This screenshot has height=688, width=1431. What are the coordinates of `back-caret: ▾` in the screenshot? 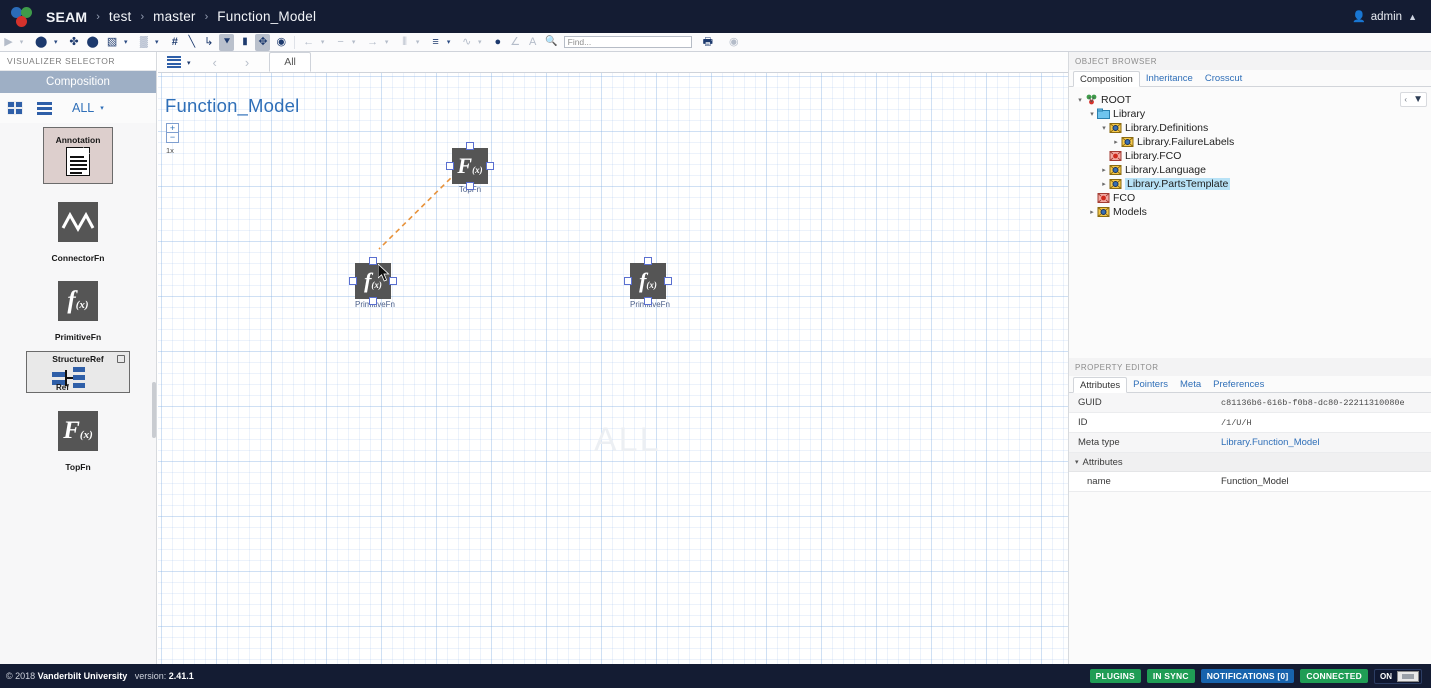 It's located at (322, 42).